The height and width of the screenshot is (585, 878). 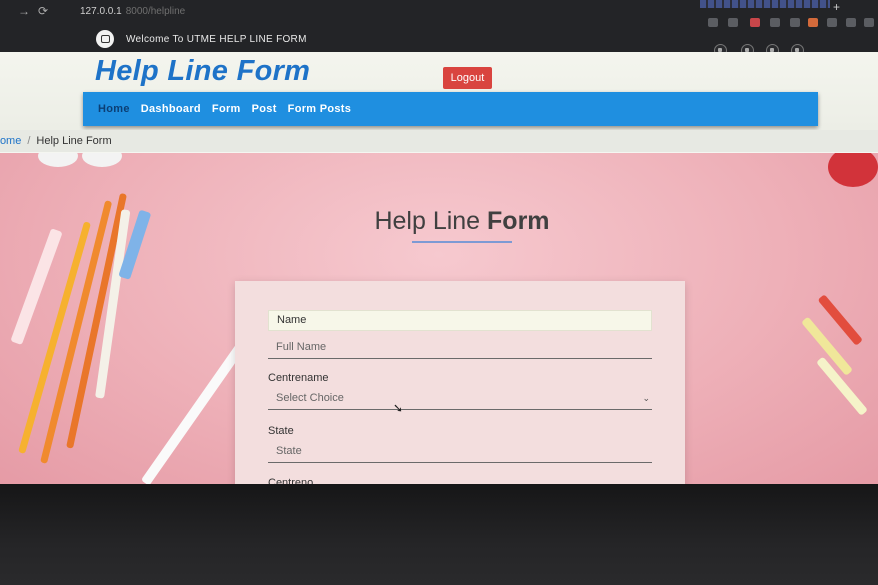 I want to click on centrename-field-wrap: Centrename Select Choice ⌄ ➘, so click(x=460, y=393).